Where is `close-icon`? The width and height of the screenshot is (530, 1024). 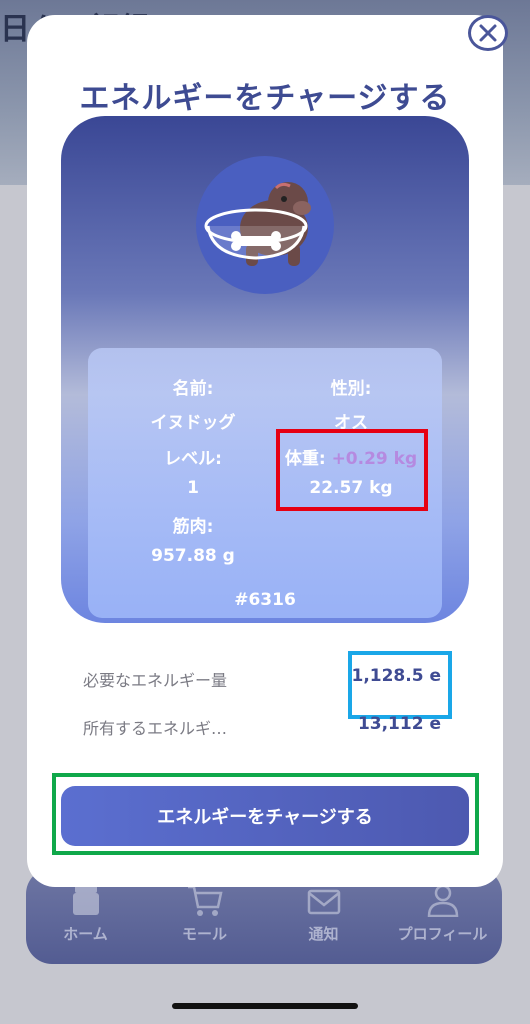 close-icon is located at coordinates (488, 33).